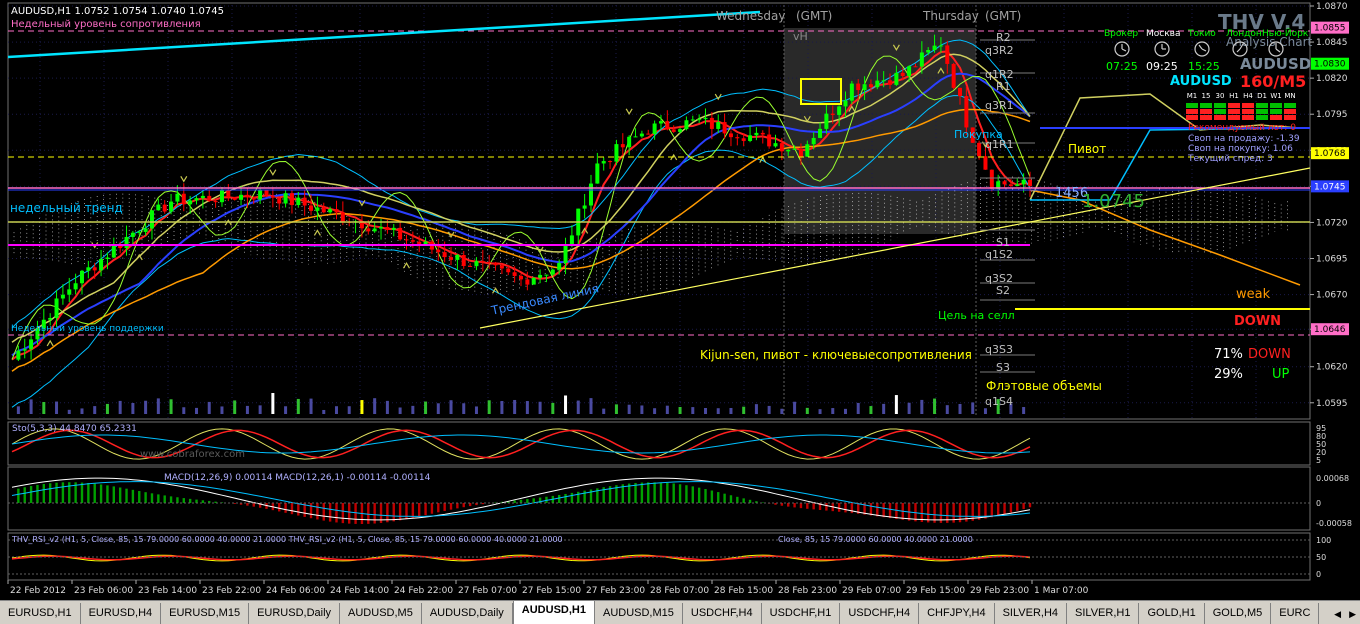 This screenshot has width=1360, height=624. Describe the element at coordinates (976, 315) in the screenshot. I see `sell-target: Цель на селл` at that location.